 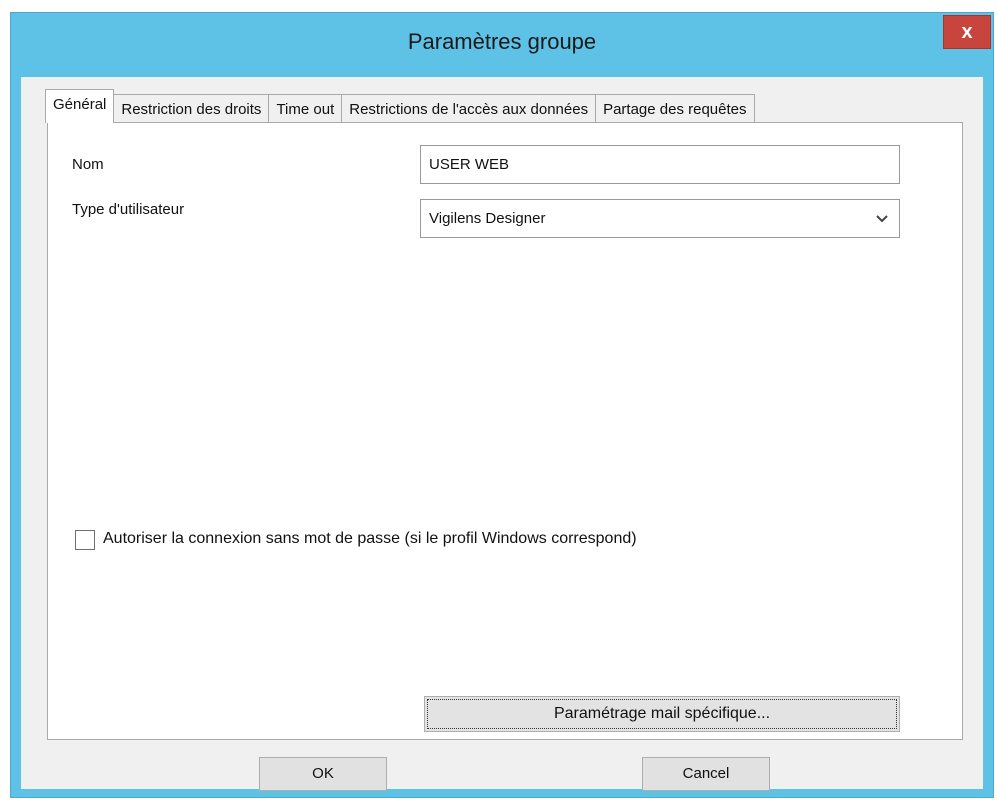 I want to click on cancel-button: Cancel, so click(x=706, y=774).